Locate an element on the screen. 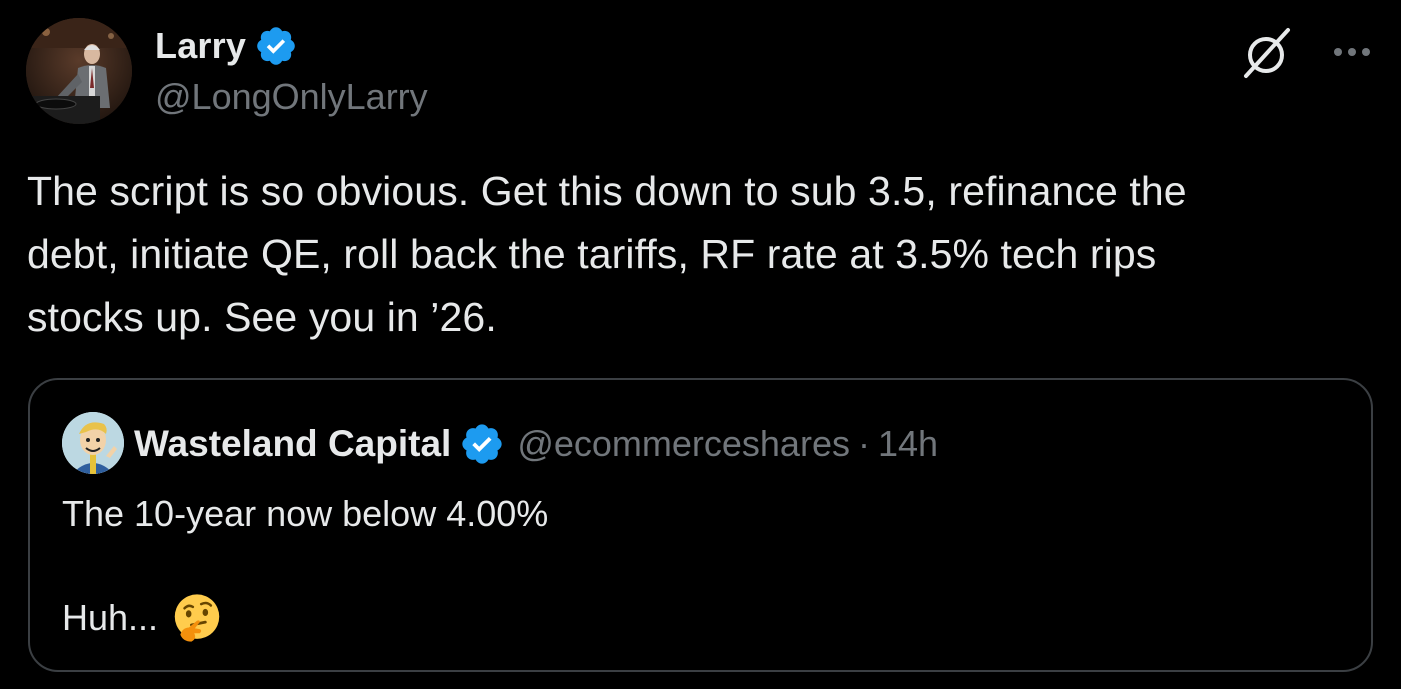  quoted-header: Wasteland Capital @ecommerceshares · 14h is located at coordinates (536, 444).